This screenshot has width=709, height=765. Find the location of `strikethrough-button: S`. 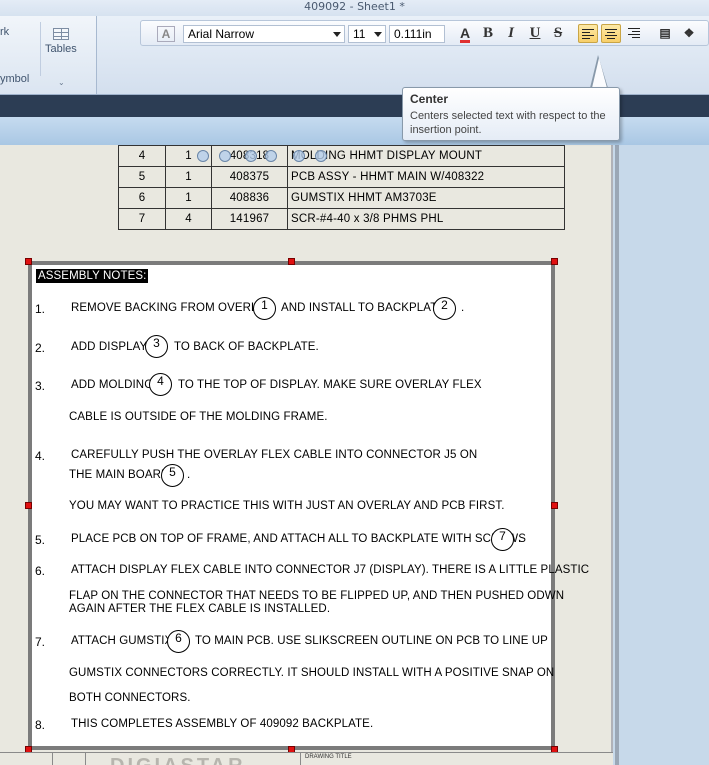

strikethrough-button: S is located at coordinates (558, 33).